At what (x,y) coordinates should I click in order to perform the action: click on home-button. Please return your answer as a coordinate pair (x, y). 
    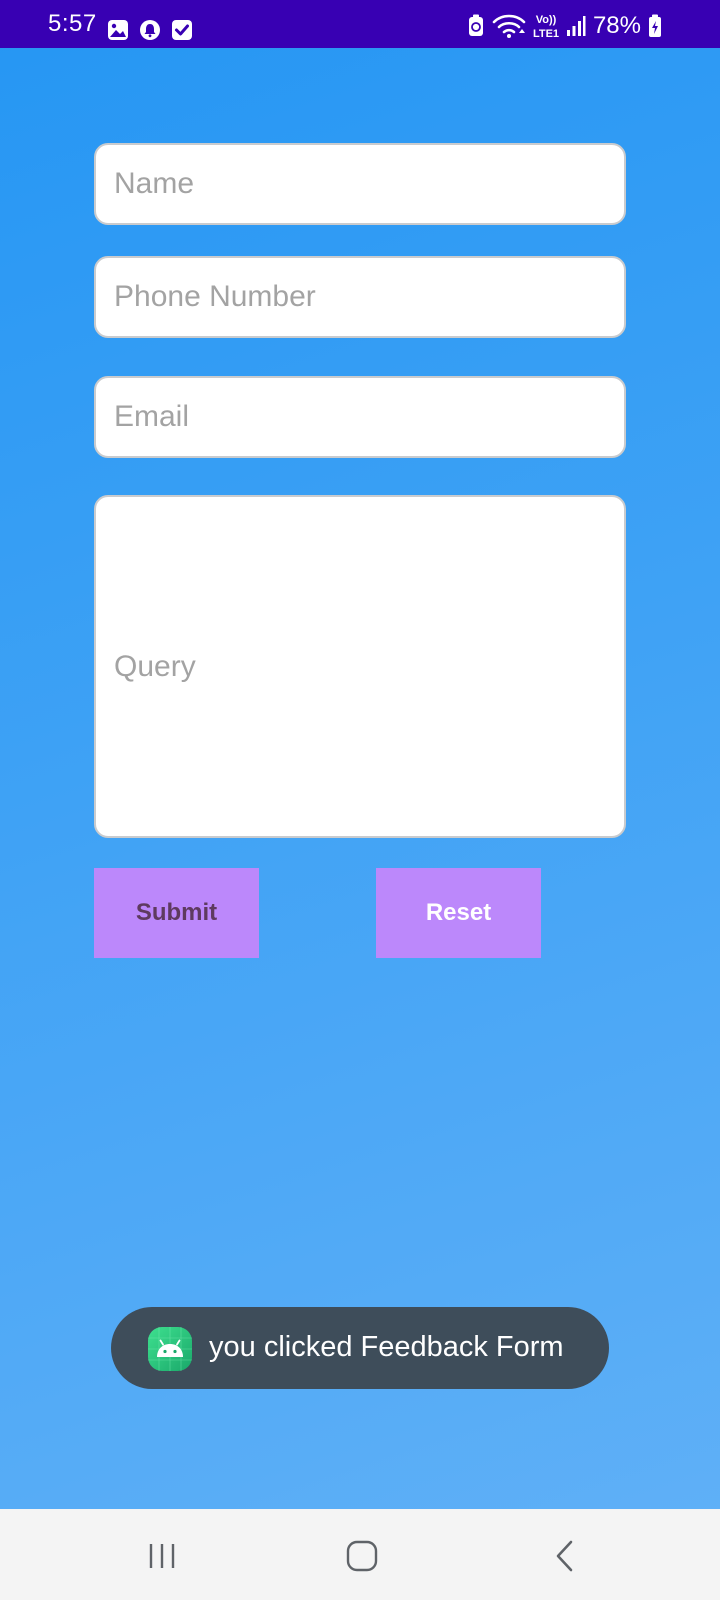
    Looking at the image, I should click on (362, 1556).